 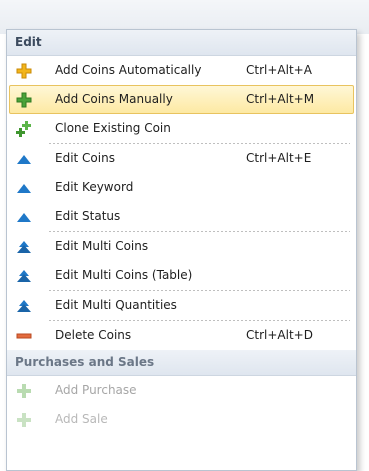 I want to click on menu-item-label: Add Coins Manually, so click(x=114, y=99).